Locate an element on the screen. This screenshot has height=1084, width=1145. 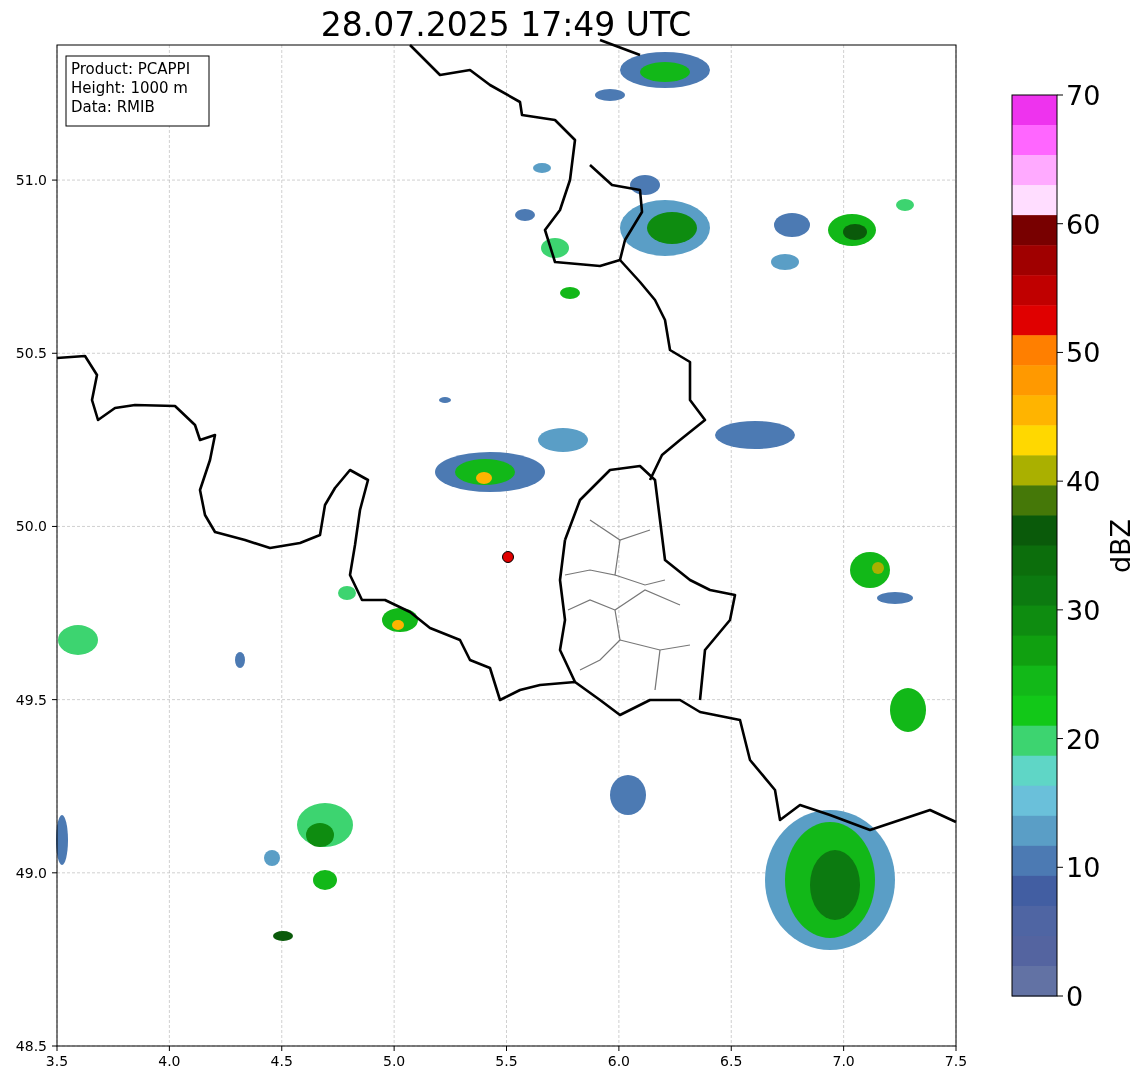
x-tick-label: 5.0 is located at coordinates (394, 1061).